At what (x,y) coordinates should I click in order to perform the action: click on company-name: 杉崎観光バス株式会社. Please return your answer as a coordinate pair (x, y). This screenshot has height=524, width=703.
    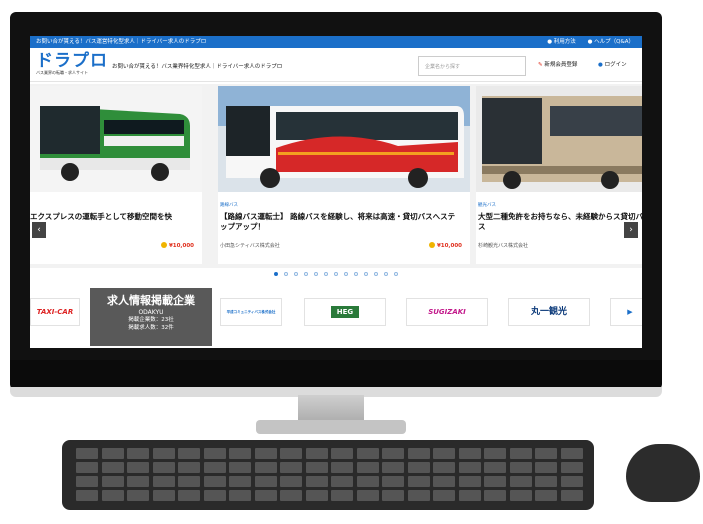
    Looking at the image, I should click on (503, 246).